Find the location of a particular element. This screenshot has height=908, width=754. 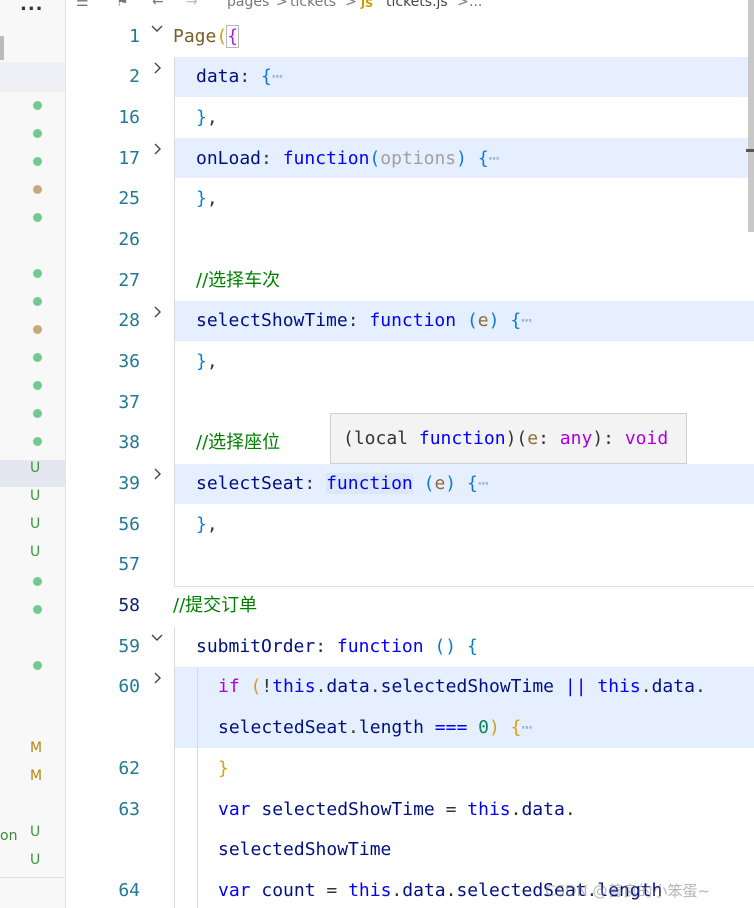

line-number: 56 is located at coordinates (129, 524).